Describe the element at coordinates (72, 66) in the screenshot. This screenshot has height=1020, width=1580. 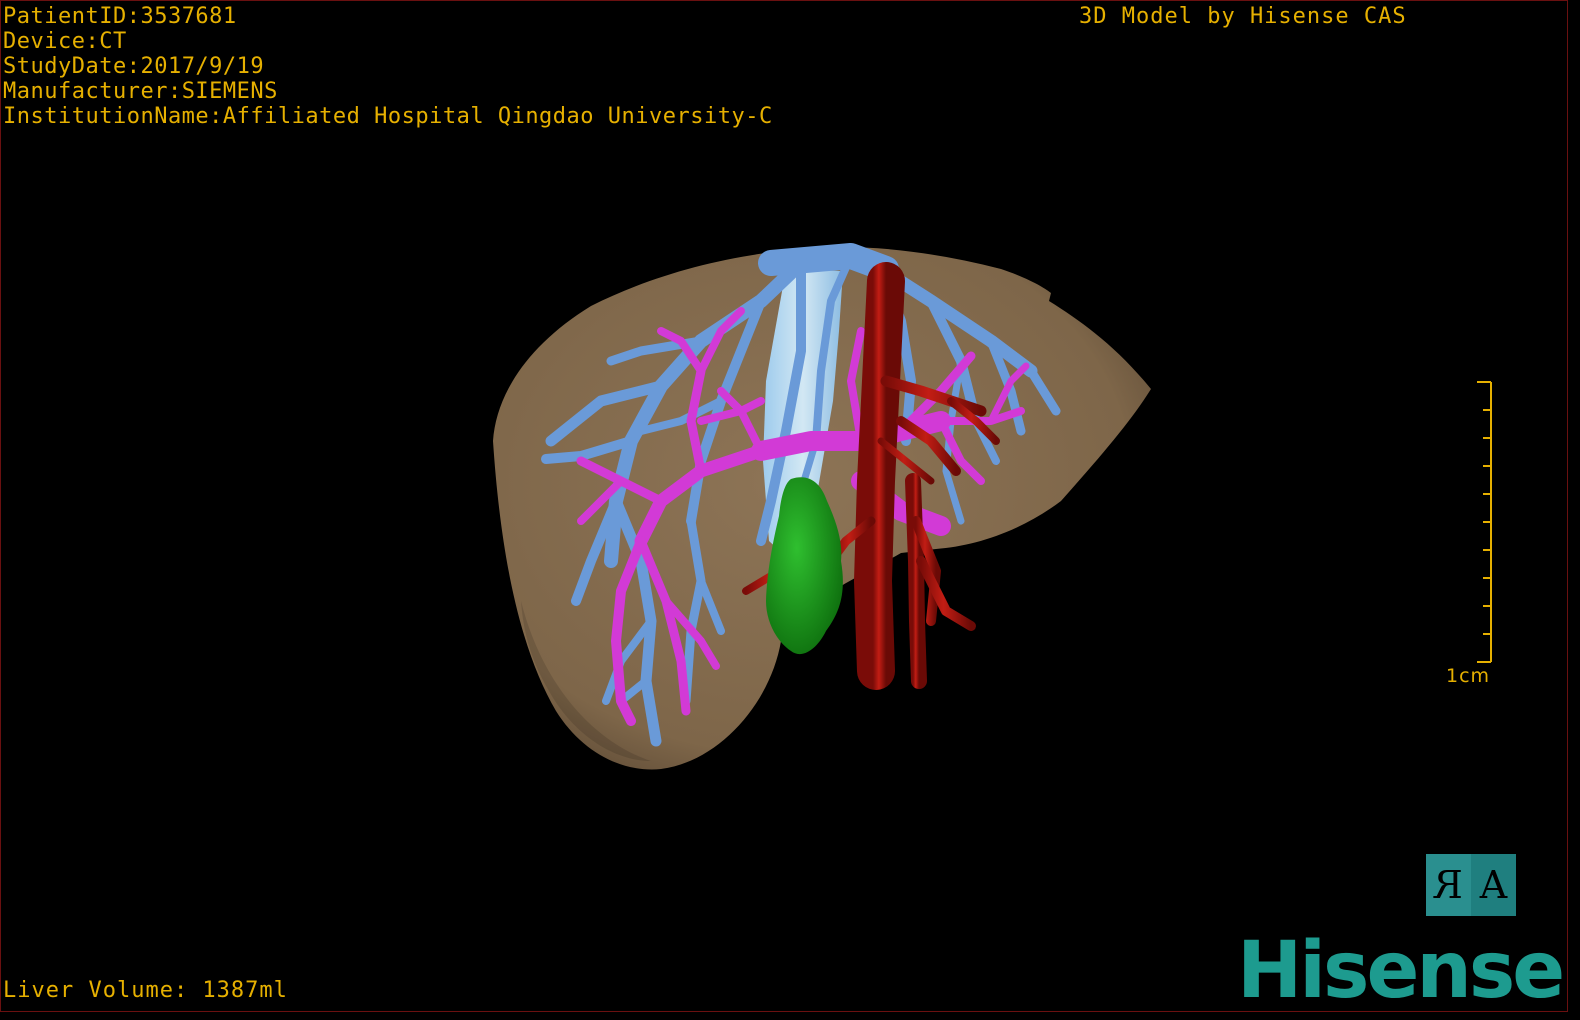
I see `study-date-label: StudyDate:` at that location.